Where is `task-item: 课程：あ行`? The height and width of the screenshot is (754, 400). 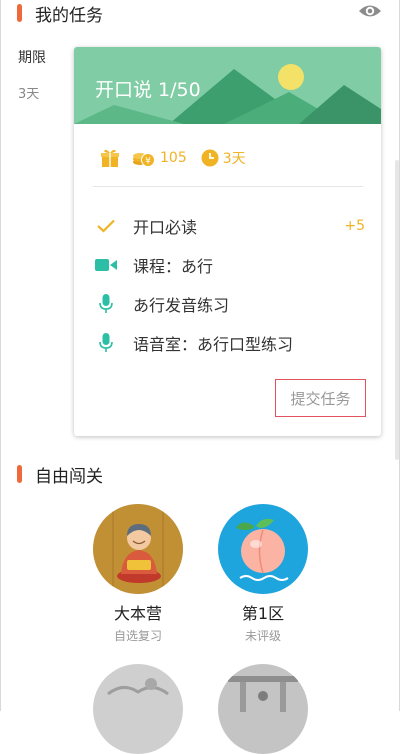
task-item: 课程：あ行 is located at coordinates (230, 265).